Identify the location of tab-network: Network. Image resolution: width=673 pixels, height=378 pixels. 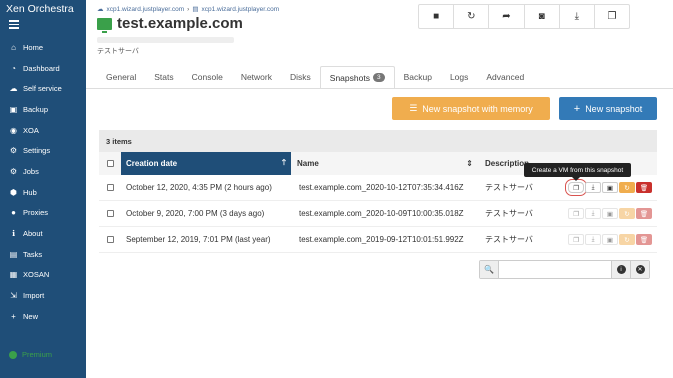
(256, 77).